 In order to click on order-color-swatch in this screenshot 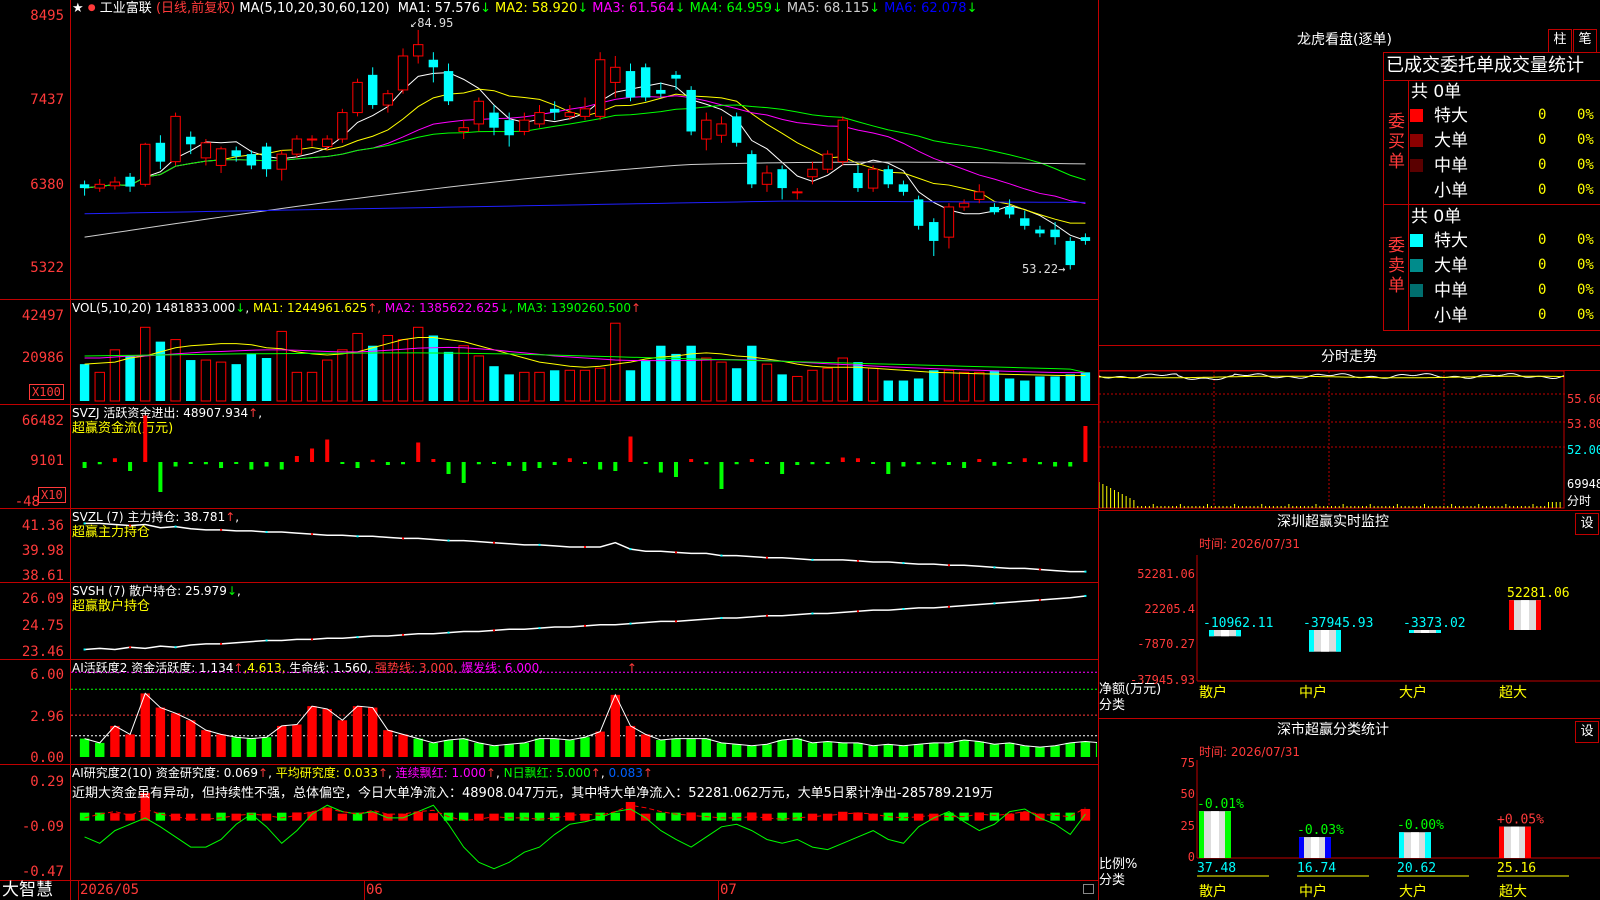, I will do `click(1416, 290)`.